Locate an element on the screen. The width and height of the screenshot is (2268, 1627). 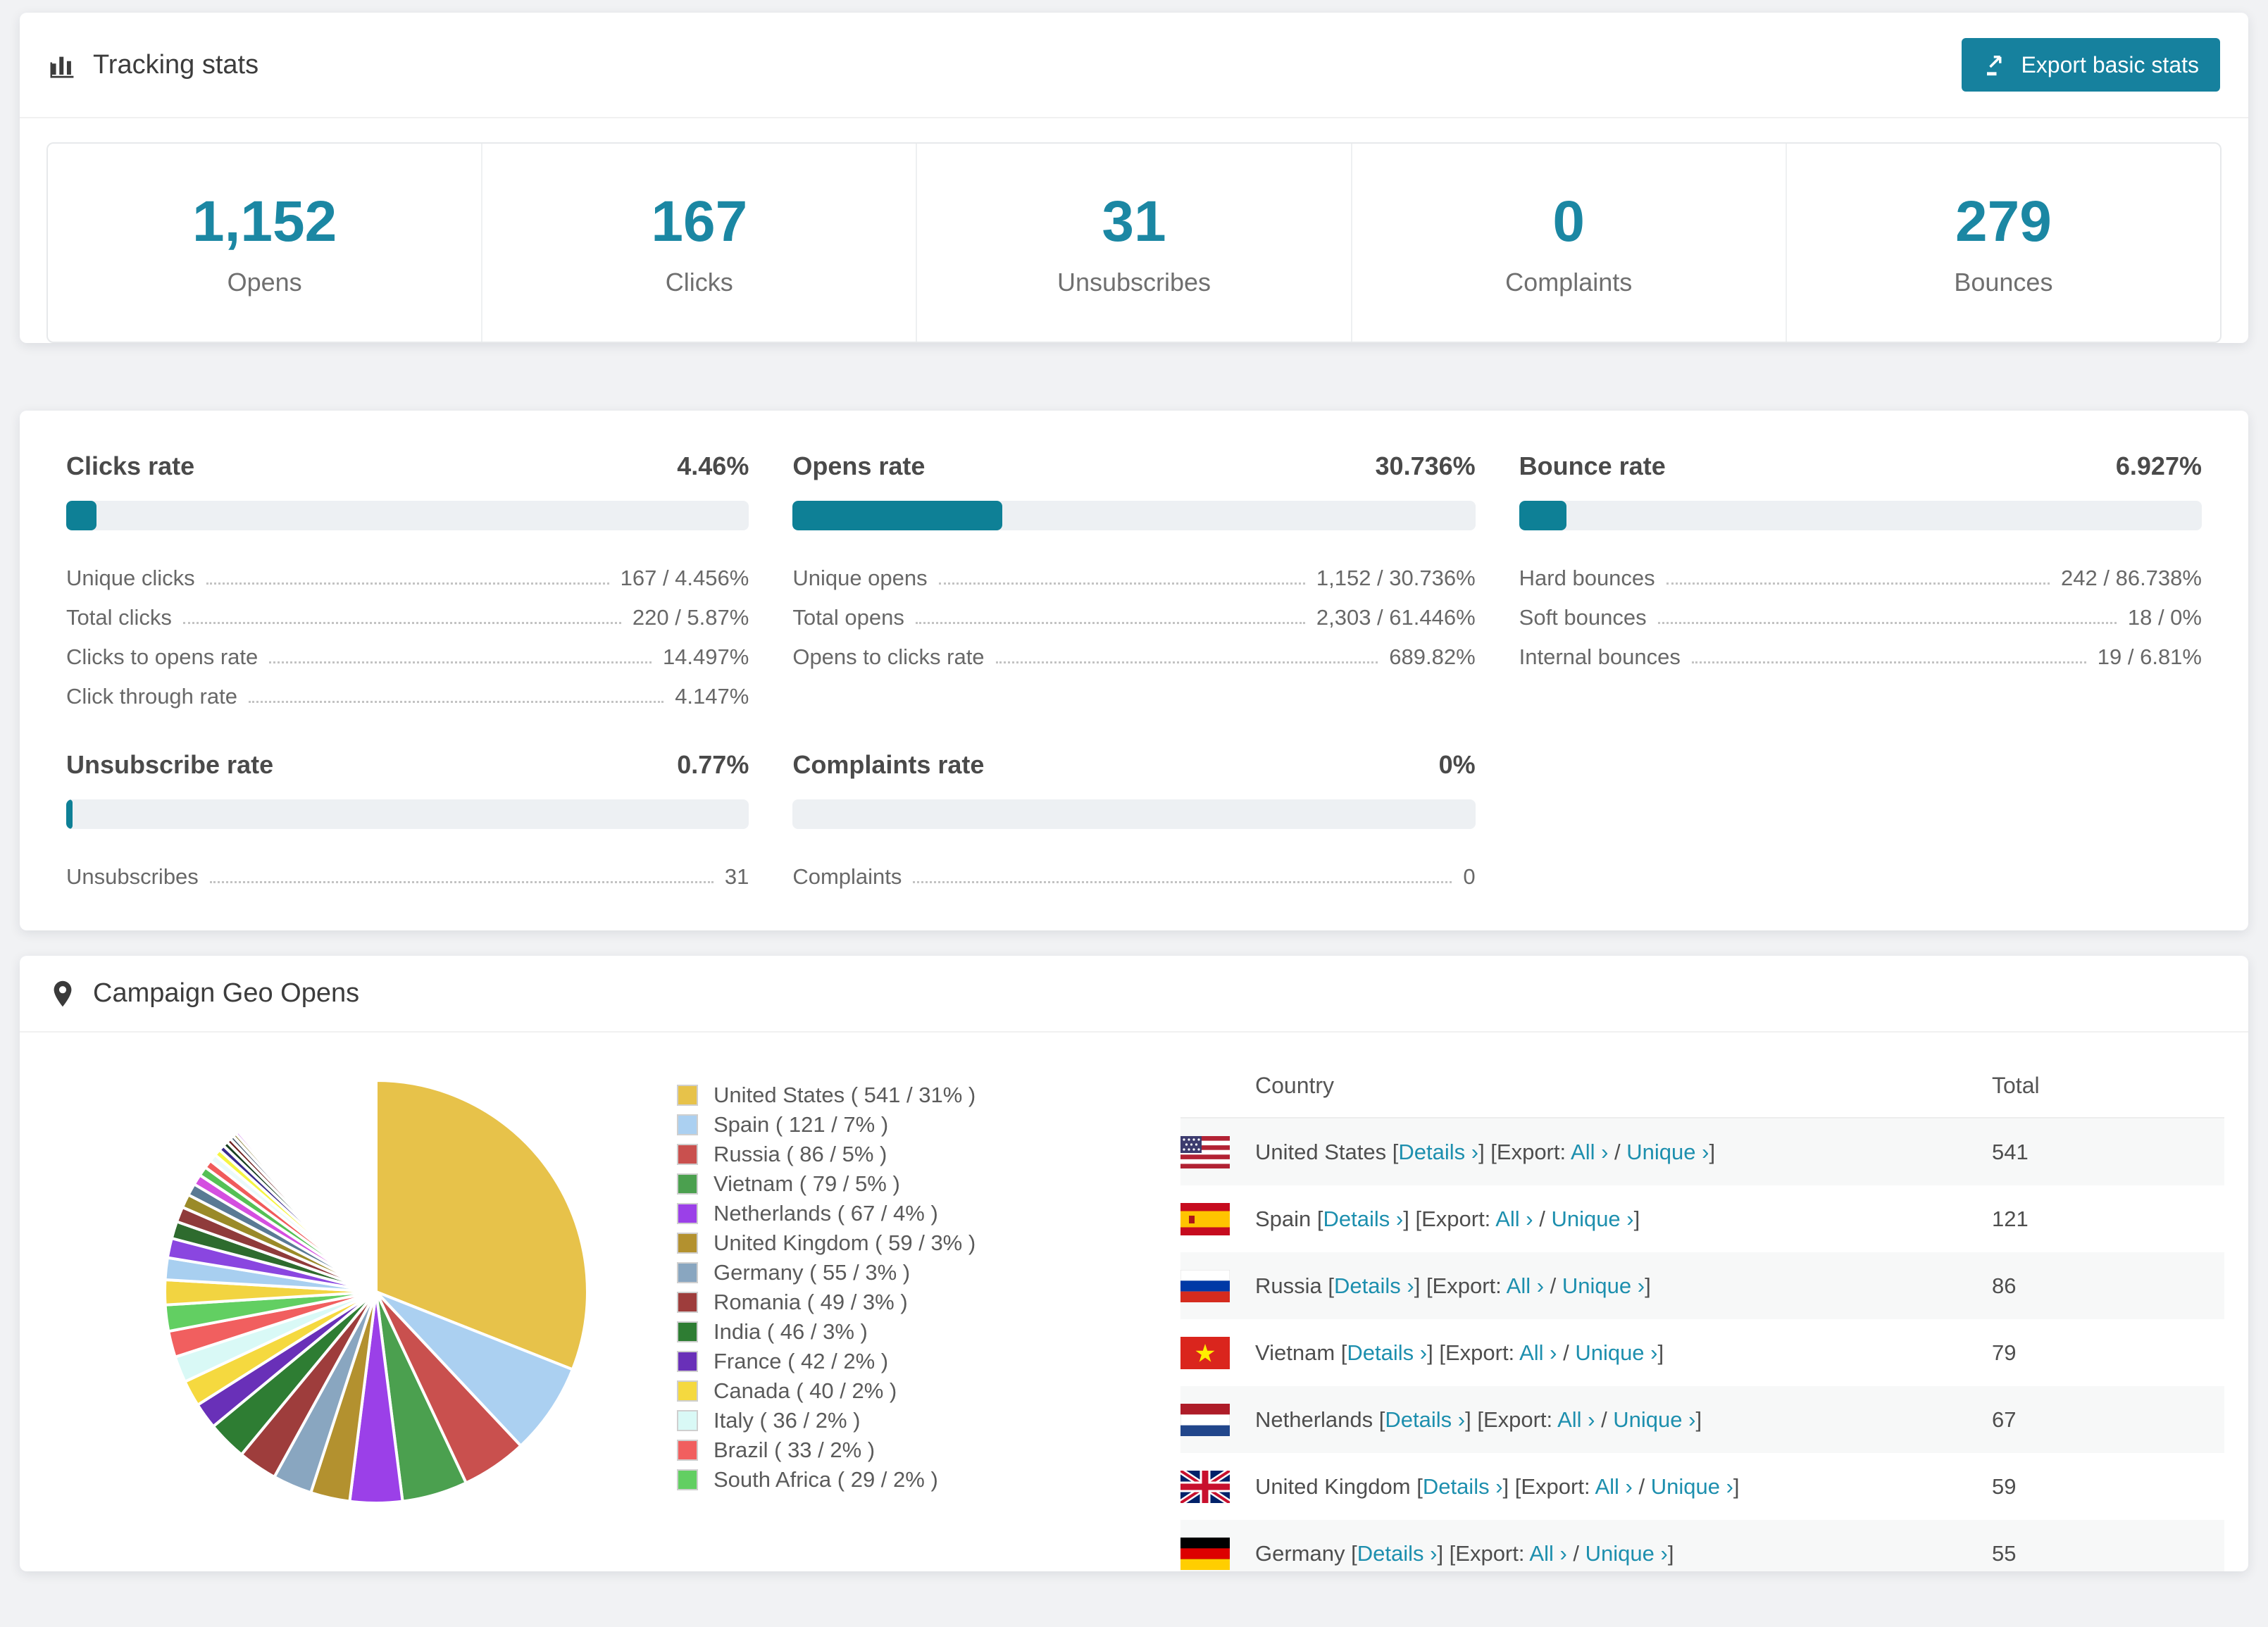
rate-row-value: 14.497% is located at coordinates (706, 656).